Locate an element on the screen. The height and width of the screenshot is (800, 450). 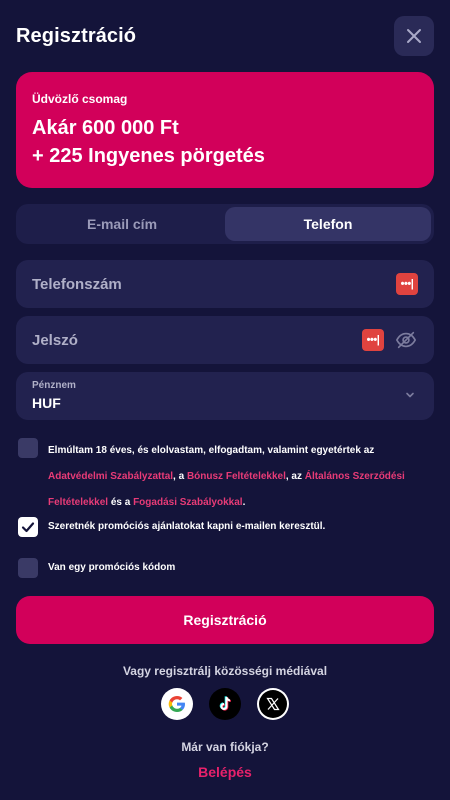
google-icon is located at coordinates (176, 704).